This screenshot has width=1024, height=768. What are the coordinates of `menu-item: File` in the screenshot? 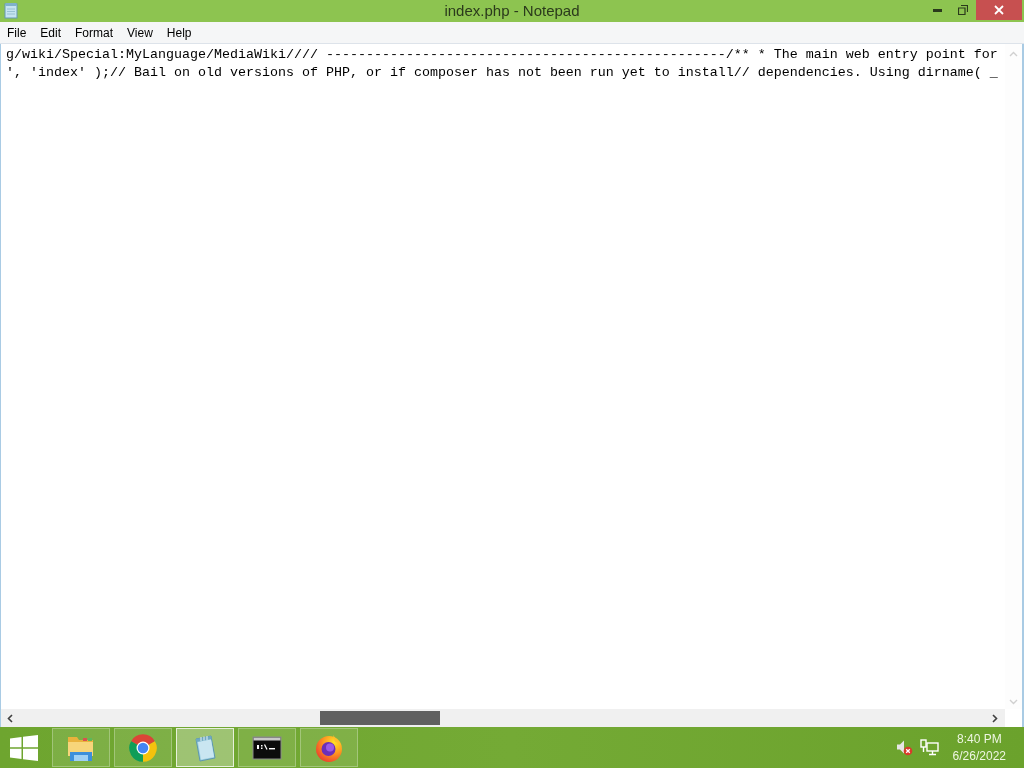 It's located at (17, 32).